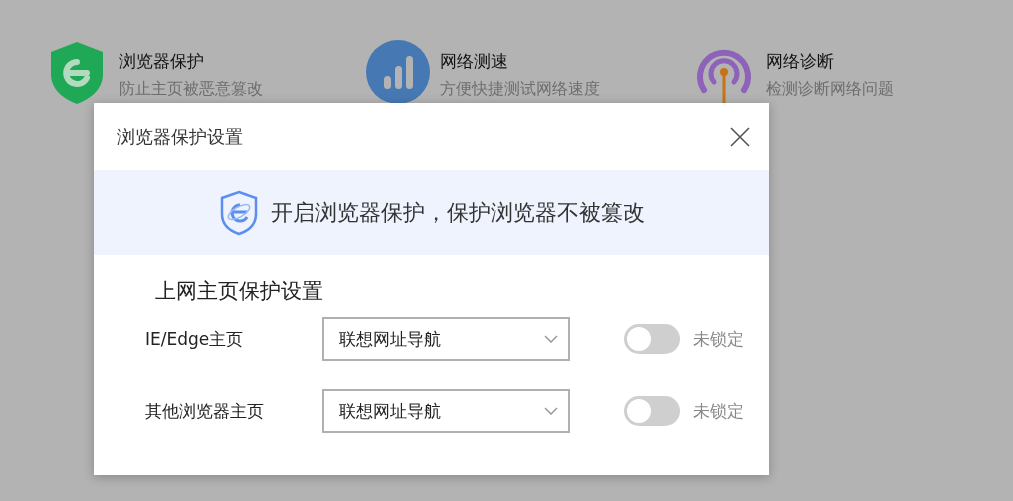 Image resolution: width=1013 pixels, height=501 pixels. What do you see at coordinates (474, 61) in the screenshot?
I see `feature-title: 网络测速` at bounding box center [474, 61].